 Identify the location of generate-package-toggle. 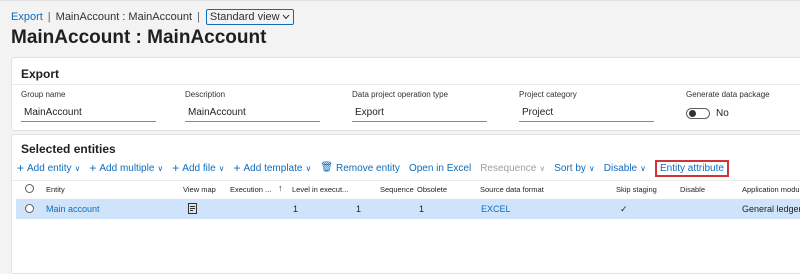
(698, 113).